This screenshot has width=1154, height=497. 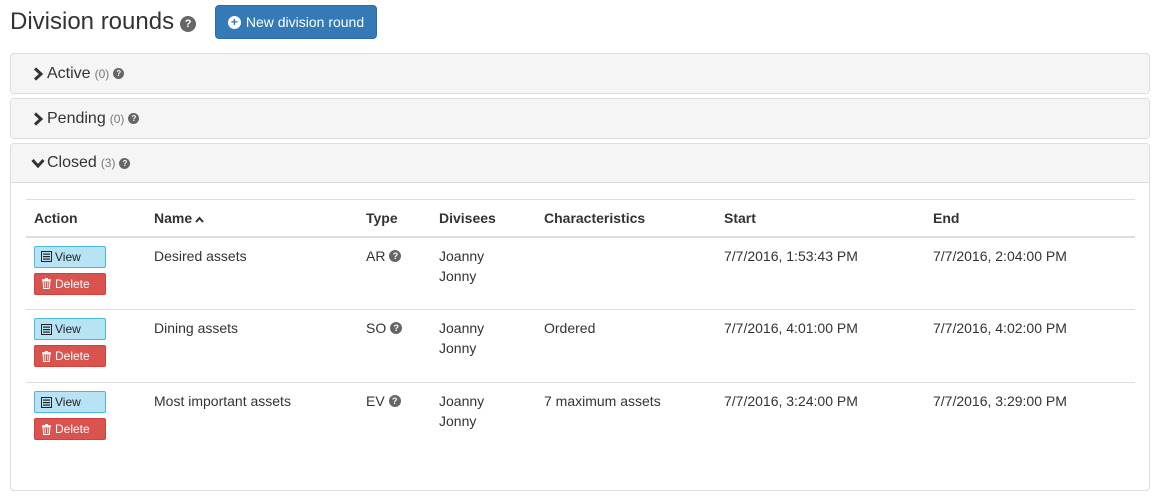 I want to click on panel-pending: Pending (0) ?, so click(x=580, y=118).